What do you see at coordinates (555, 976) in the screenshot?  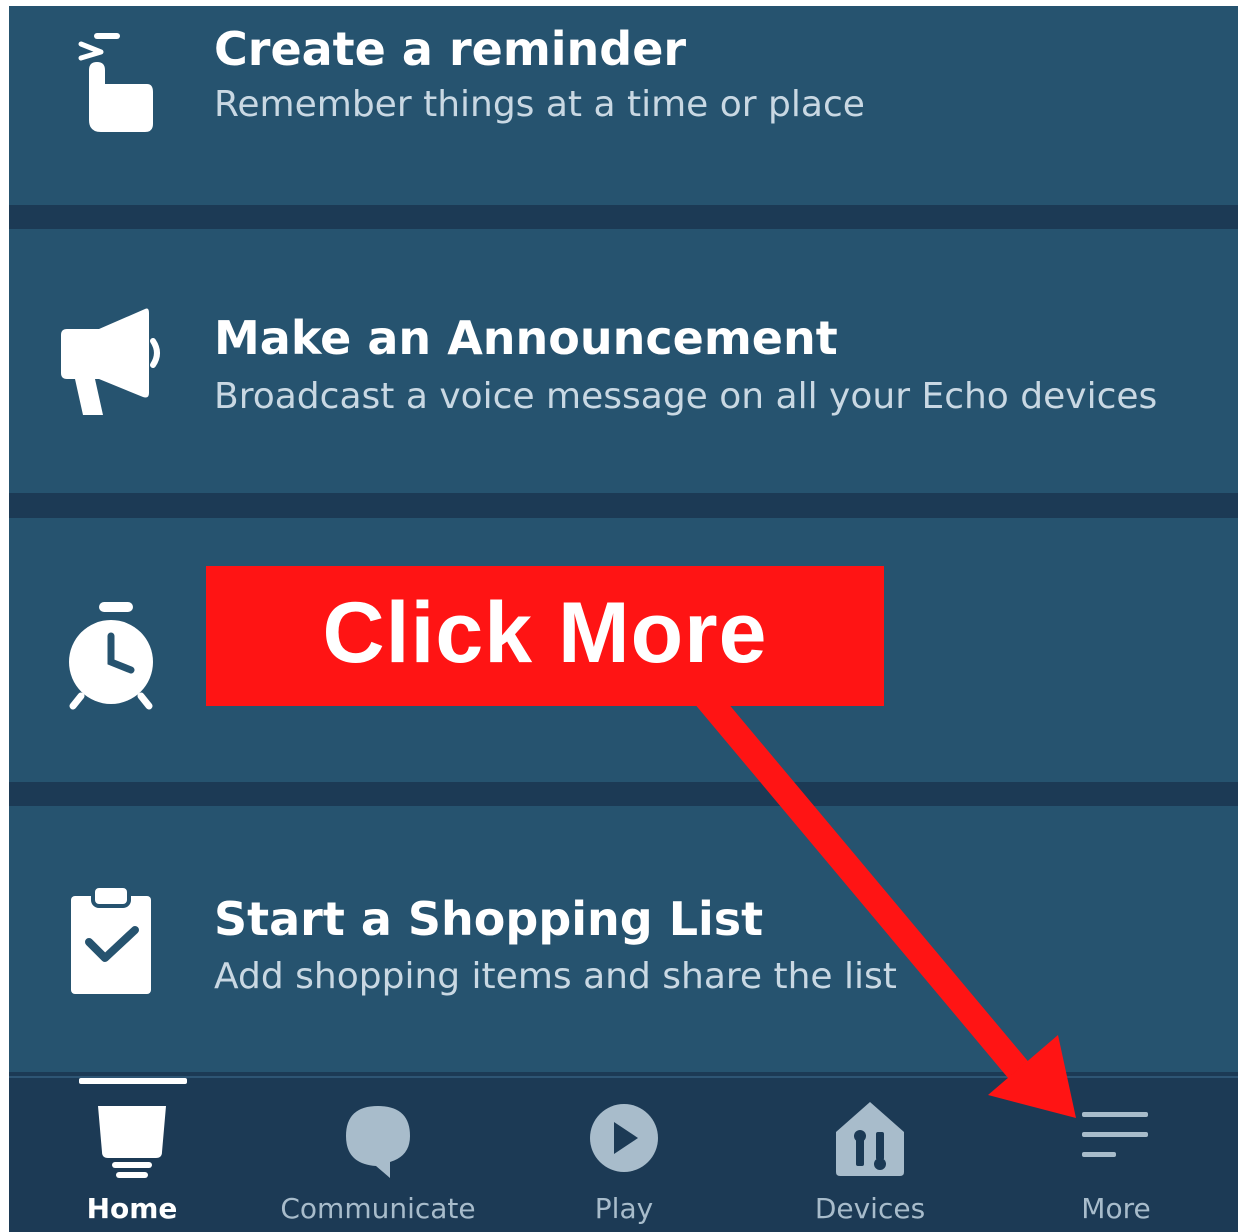 I see `card-subtitle: Add shopping items and share the list` at bounding box center [555, 976].